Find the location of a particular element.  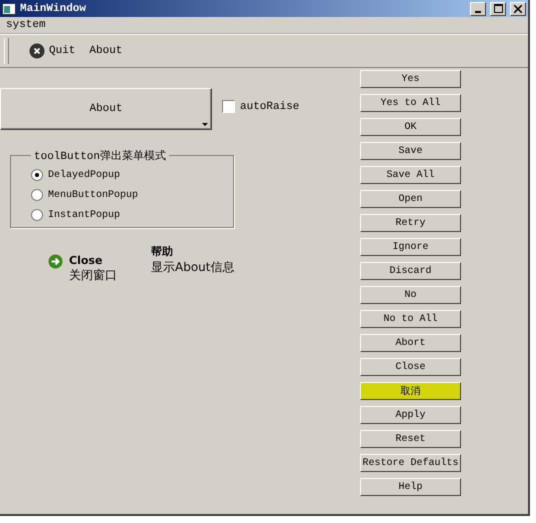

maximize-icon is located at coordinates (498, 8).